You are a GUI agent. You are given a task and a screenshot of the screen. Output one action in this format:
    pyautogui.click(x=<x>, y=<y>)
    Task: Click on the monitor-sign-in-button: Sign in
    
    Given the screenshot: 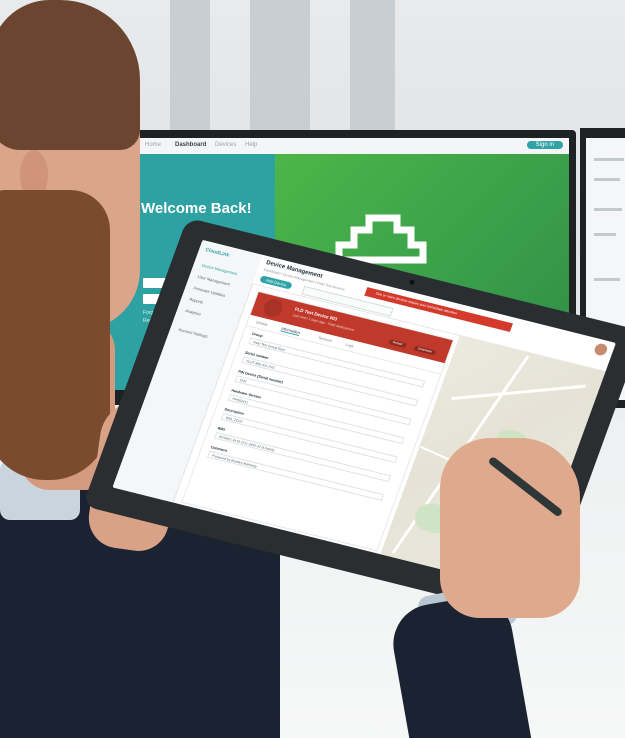 What is the action you would take?
    pyautogui.click(x=544, y=145)
    